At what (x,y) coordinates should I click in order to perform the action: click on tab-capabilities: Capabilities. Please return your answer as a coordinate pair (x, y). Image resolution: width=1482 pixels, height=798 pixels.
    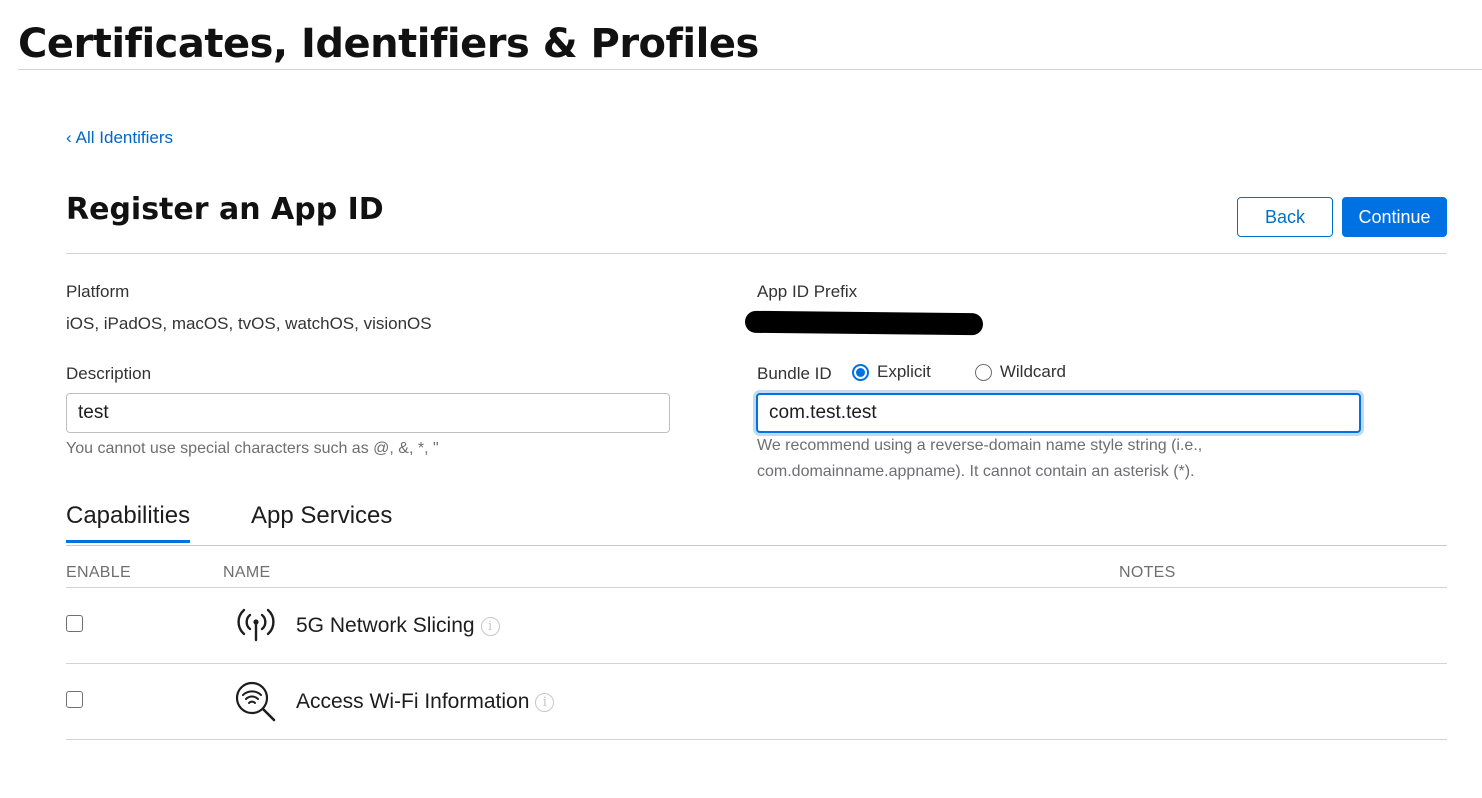
    Looking at the image, I should click on (128, 522).